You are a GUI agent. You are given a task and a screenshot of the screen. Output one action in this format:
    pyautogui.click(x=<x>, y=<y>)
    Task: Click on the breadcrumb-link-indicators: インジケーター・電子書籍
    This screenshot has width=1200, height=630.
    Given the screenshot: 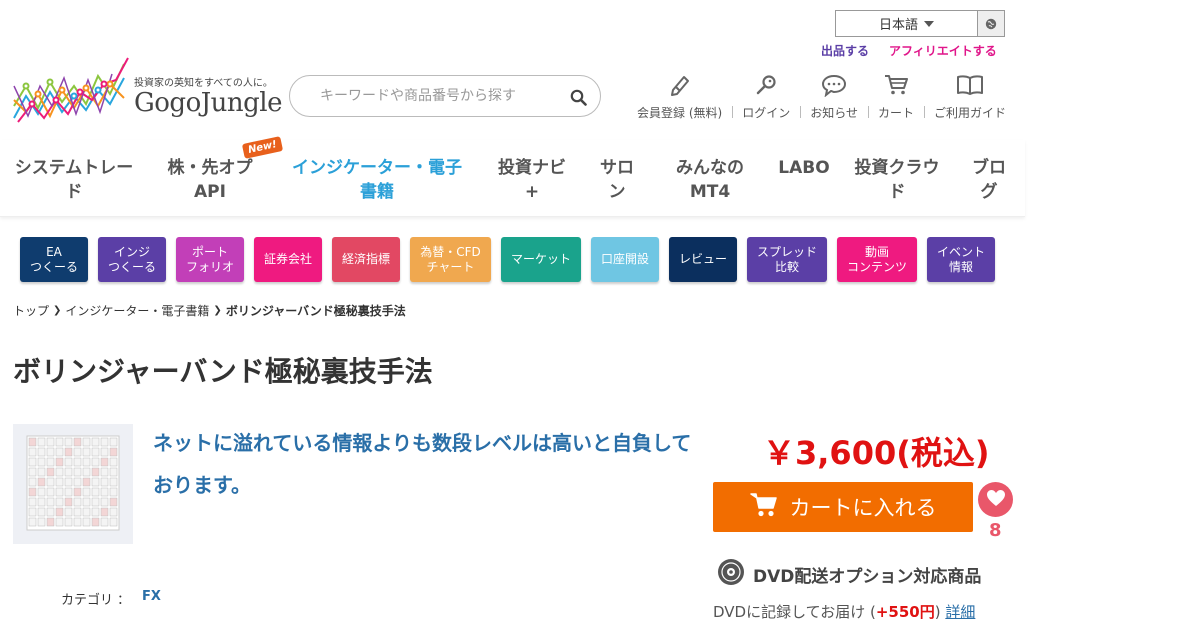 What is the action you would take?
    pyautogui.click(x=137, y=310)
    